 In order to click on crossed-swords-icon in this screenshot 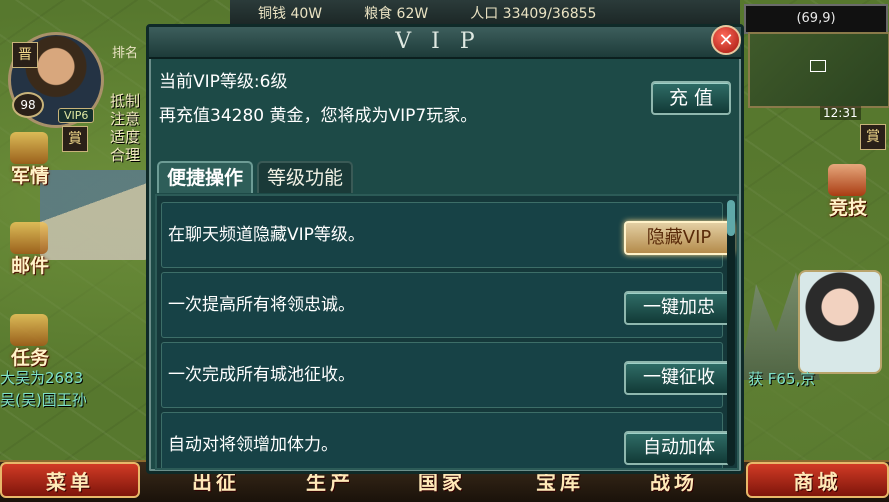, I will do `click(847, 180)`.